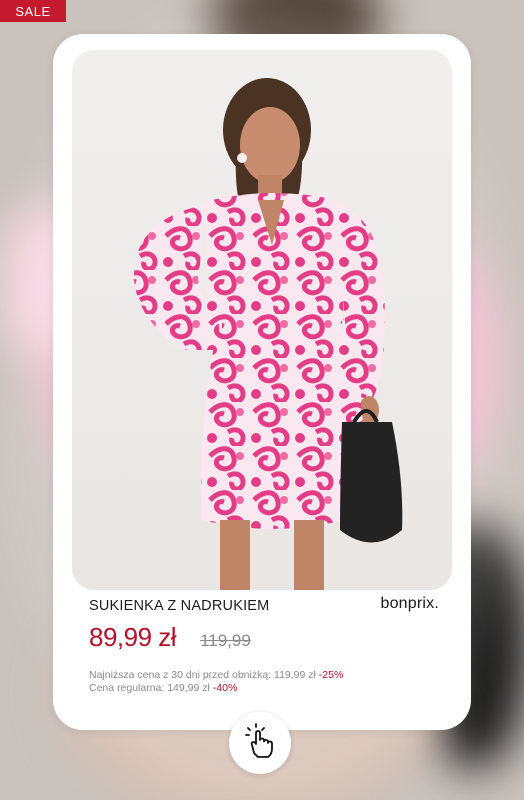 This screenshot has height=800, width=524. I want to click on price-row: 89,99 zł 119,99, so click(170, 637).